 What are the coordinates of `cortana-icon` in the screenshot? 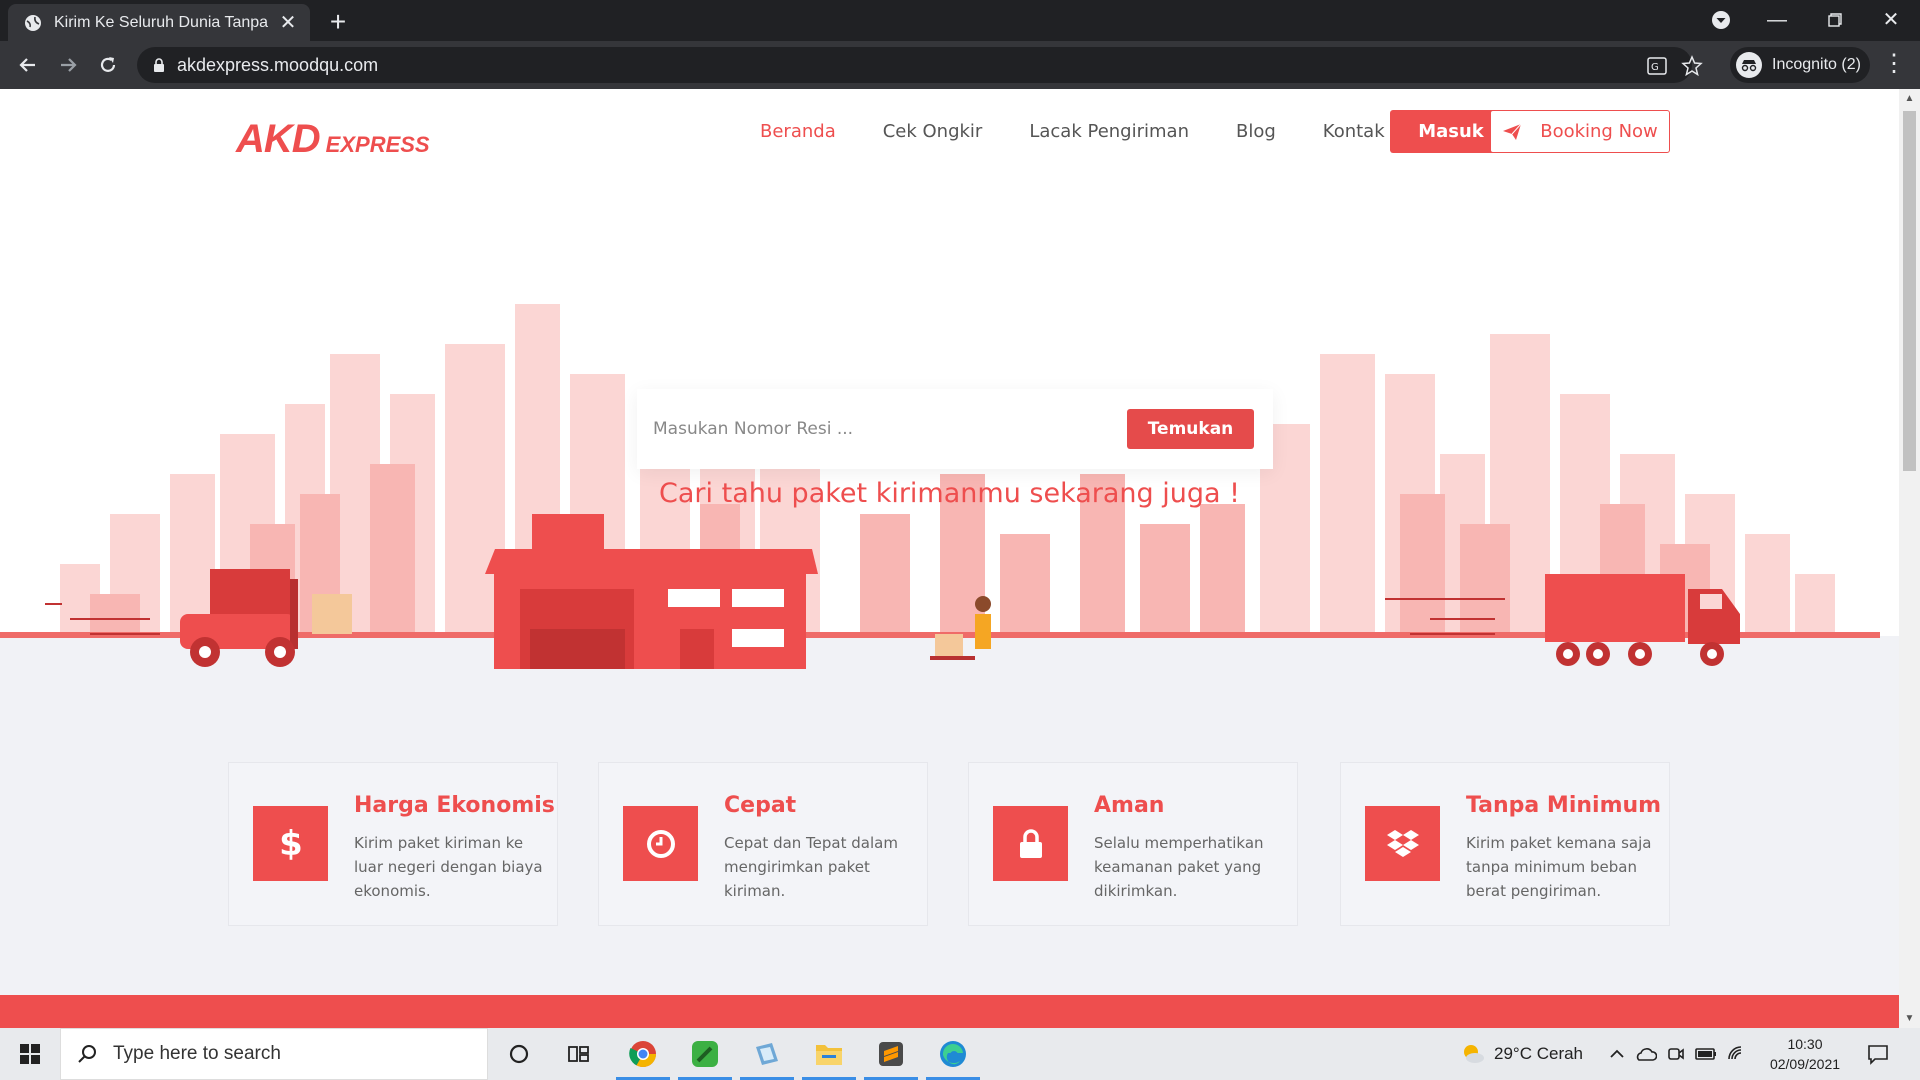 It's located at (519, 1054).